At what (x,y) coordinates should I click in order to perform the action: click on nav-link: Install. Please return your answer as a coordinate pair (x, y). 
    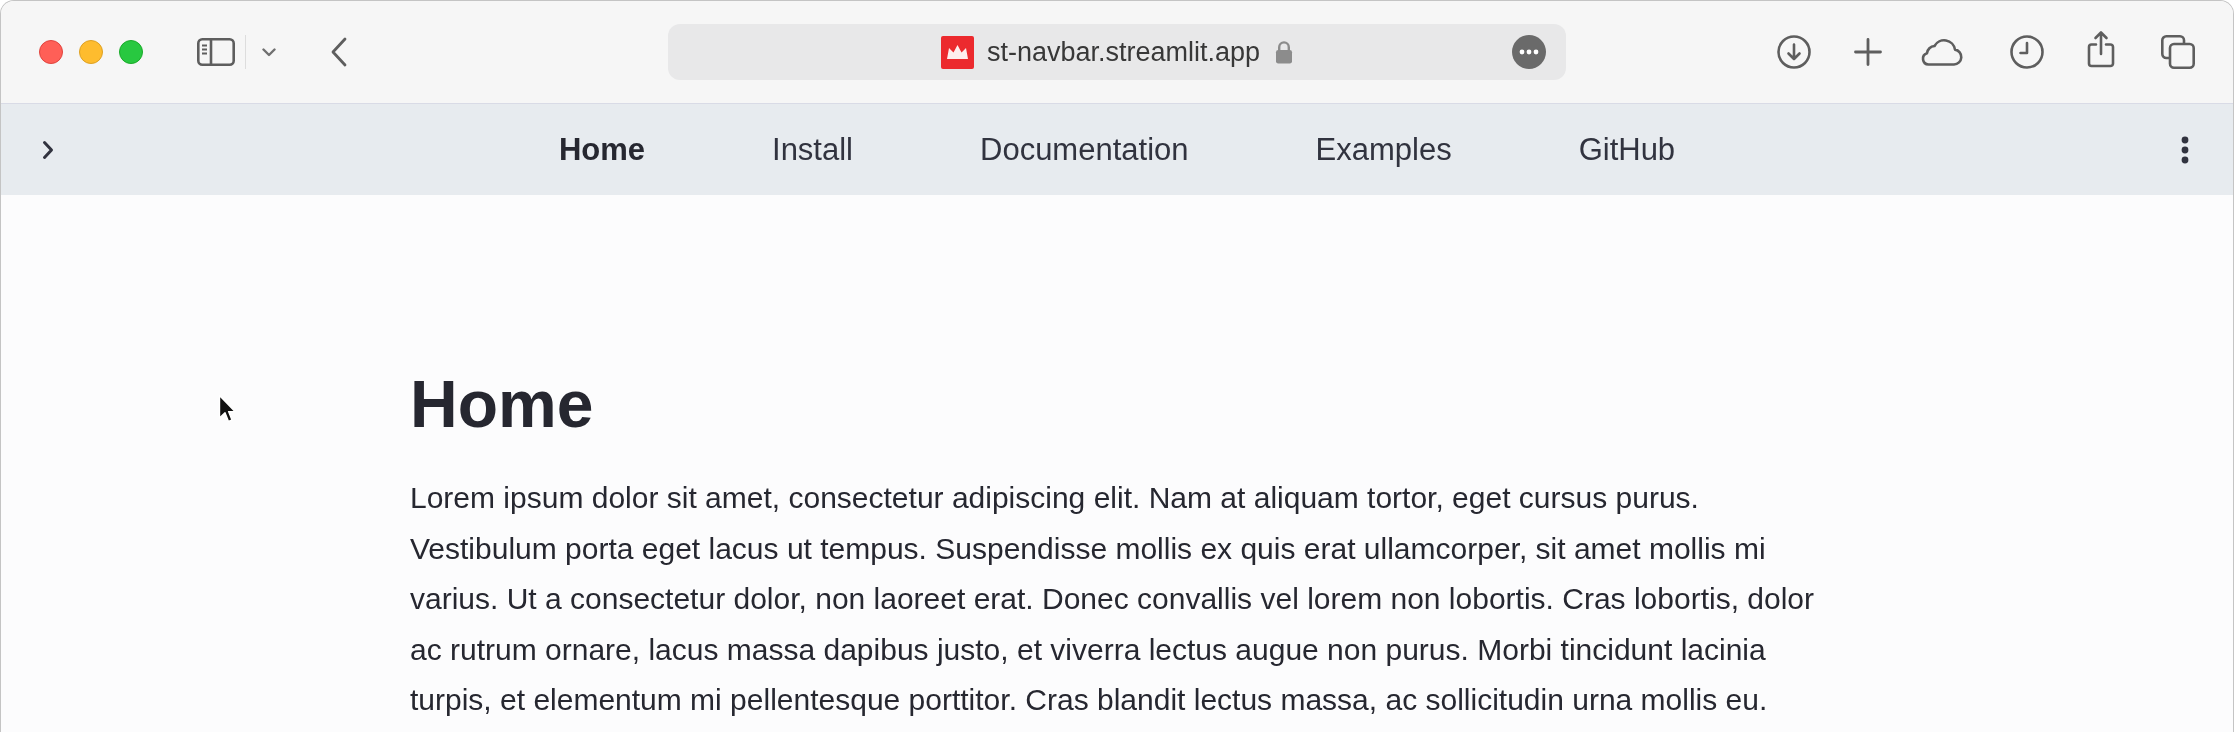
    Looking at the image, I should click on (812, 149).